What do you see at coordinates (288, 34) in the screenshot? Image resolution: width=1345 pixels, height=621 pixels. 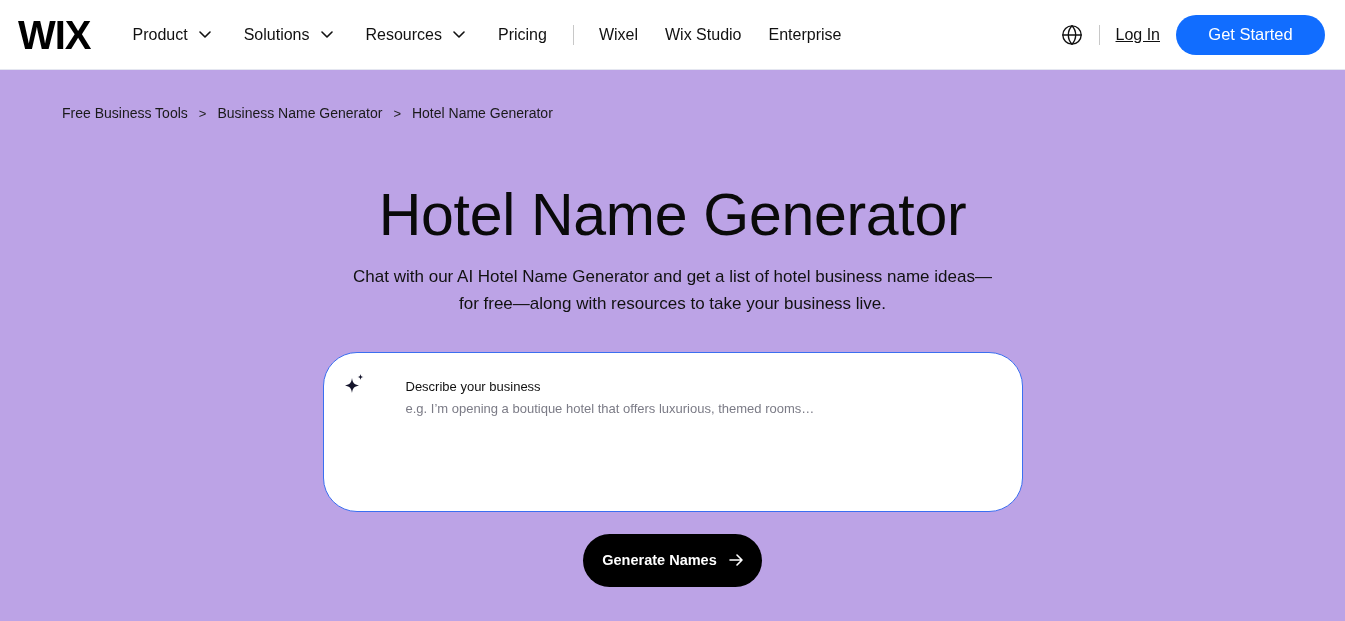 I see `nav-link: Solutions` at bounding box center [288, 34].